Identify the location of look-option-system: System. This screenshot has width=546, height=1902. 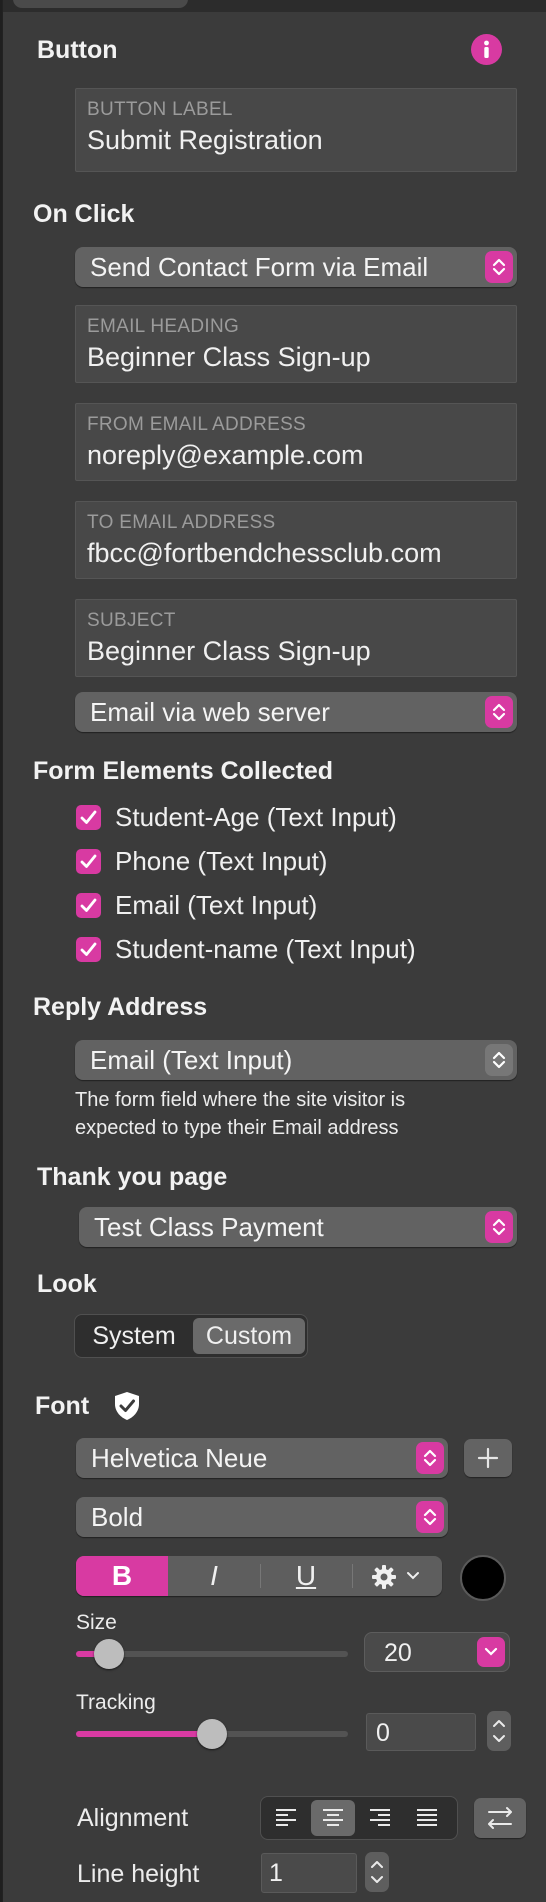
(134, 1336).